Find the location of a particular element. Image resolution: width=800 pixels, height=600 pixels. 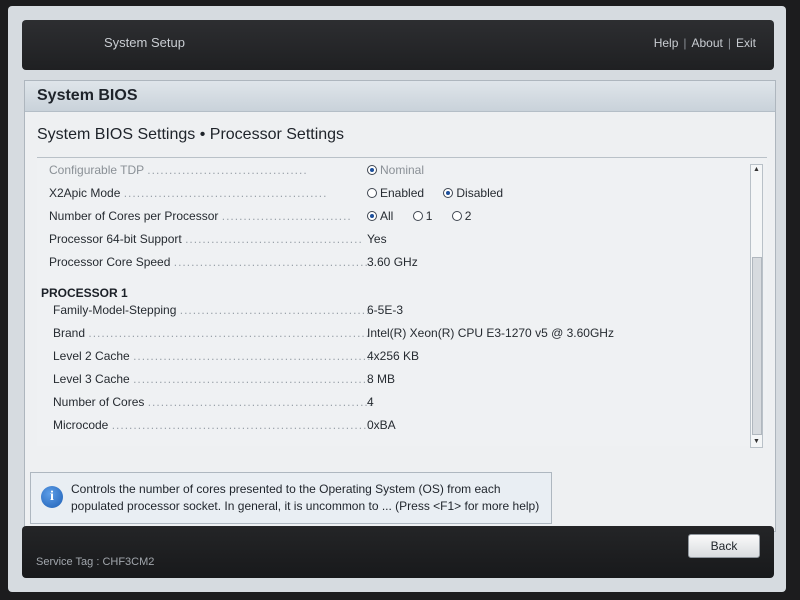

info-value: 0xBA is located at coordinates (381, 425).